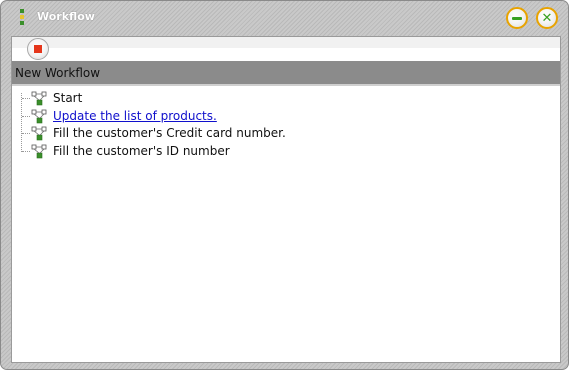  I want to click on stop-button, so click(38, 49).